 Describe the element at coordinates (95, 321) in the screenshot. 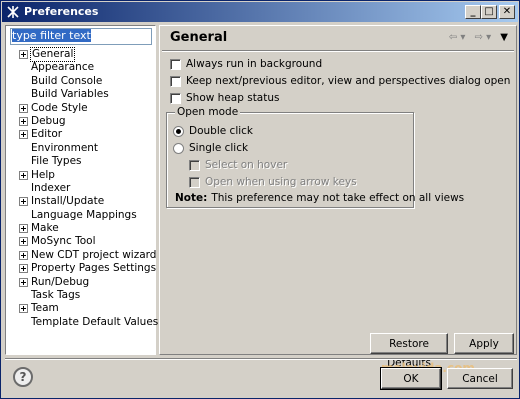

I see `tree-item-label: Template Default Values` at that location.